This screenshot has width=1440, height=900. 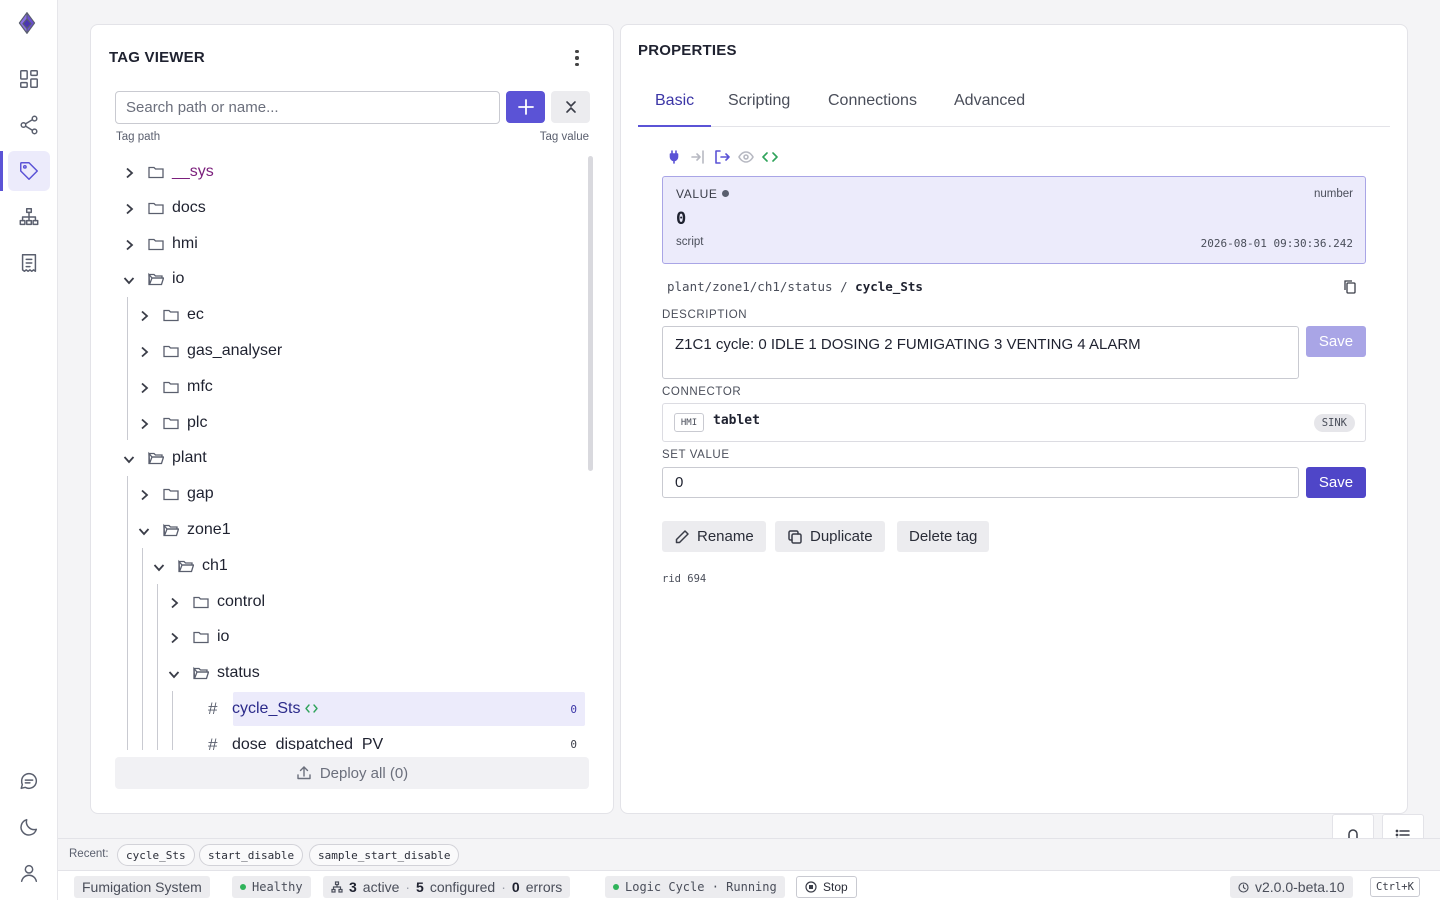 What do you see at coordinates (350, 315) in the screenshot?
I see `folder-row: ec` at bounding box center [350, 315].